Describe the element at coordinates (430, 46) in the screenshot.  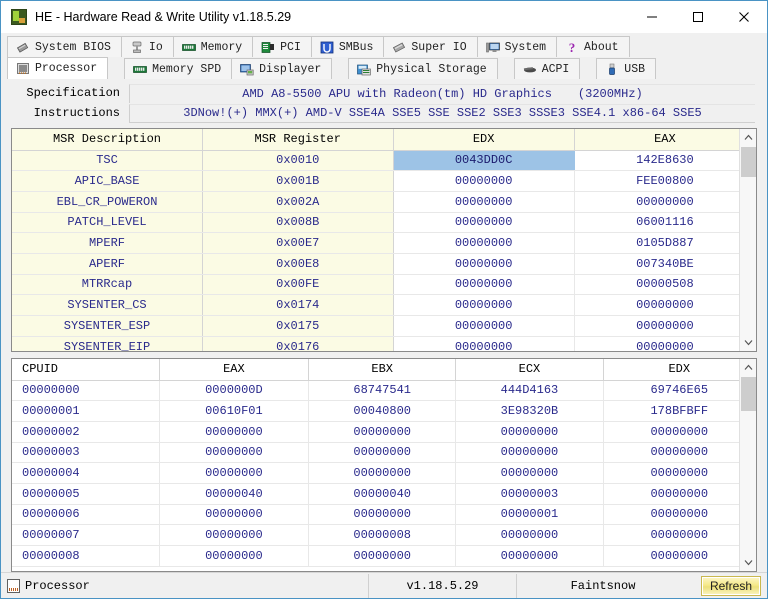
I see `tab-super-io: Super IO` at that location.